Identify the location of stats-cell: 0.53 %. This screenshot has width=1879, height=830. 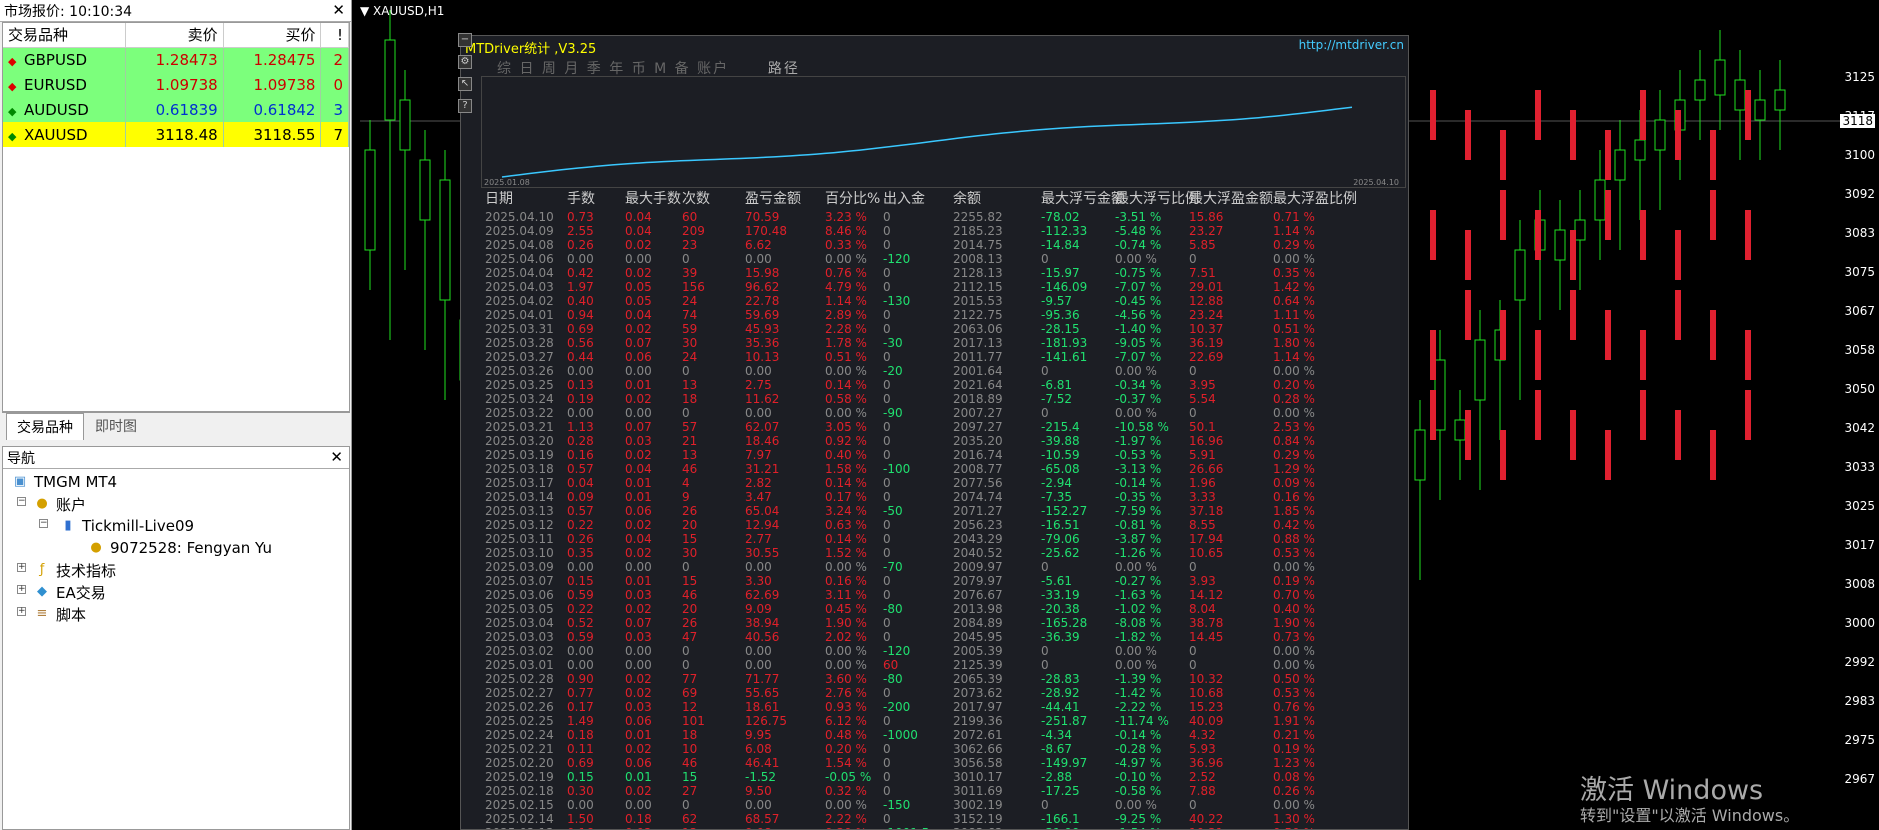
(1294, 693).